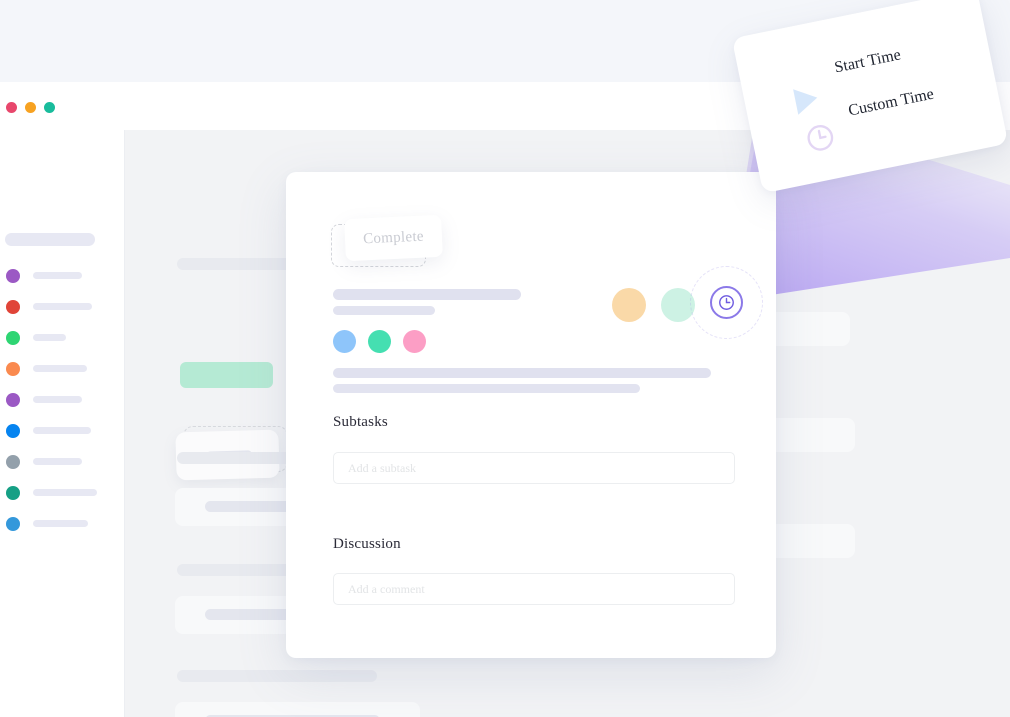 This screenshot has width=1010, height=717. I want to click on sidebar, so click(62, 423).